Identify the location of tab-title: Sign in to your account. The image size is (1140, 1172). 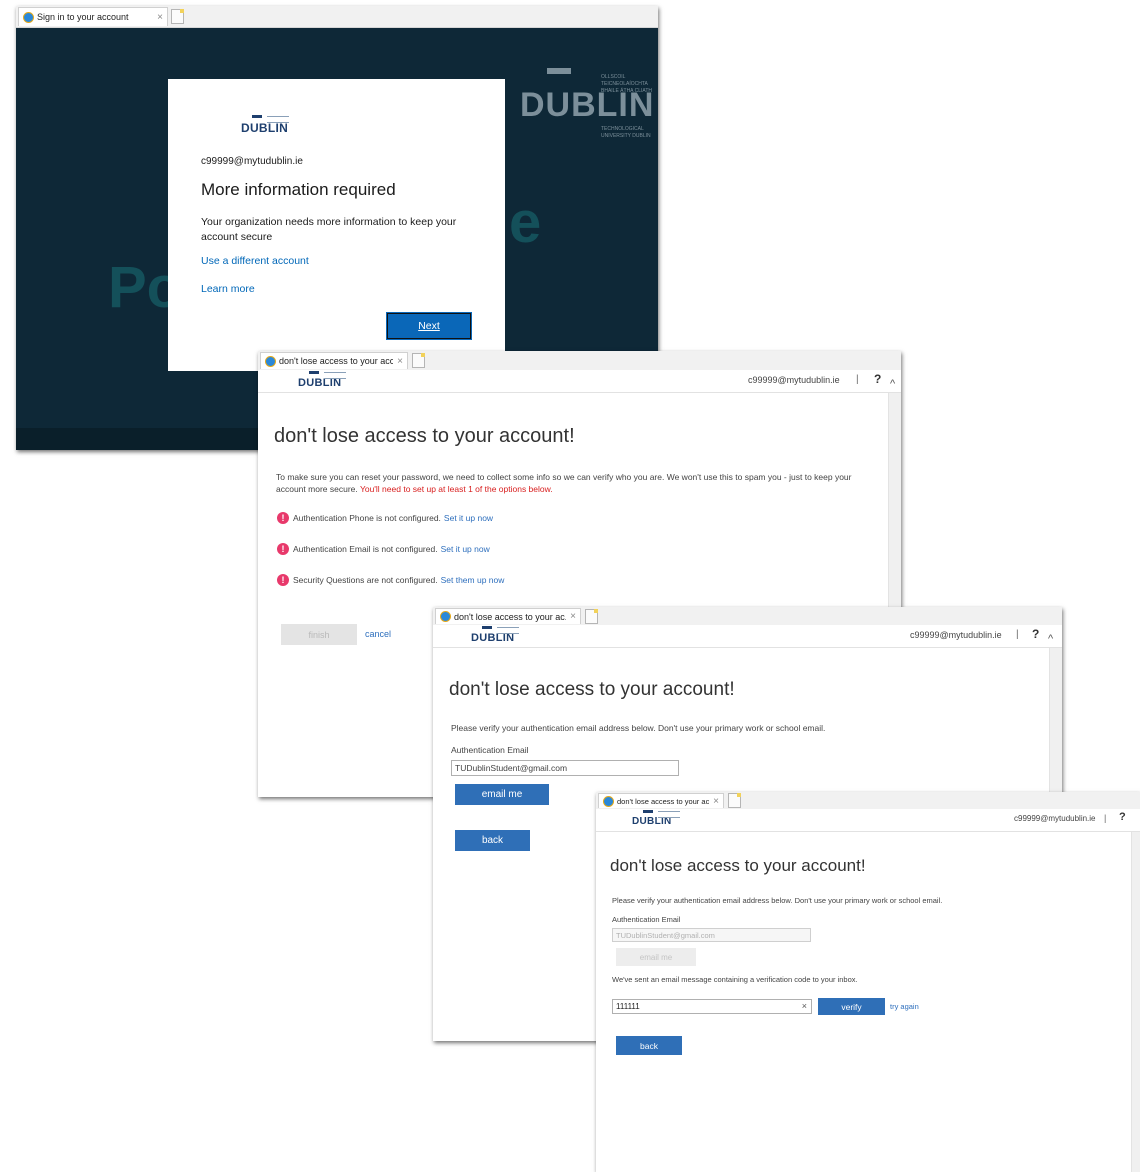
(83, 17).